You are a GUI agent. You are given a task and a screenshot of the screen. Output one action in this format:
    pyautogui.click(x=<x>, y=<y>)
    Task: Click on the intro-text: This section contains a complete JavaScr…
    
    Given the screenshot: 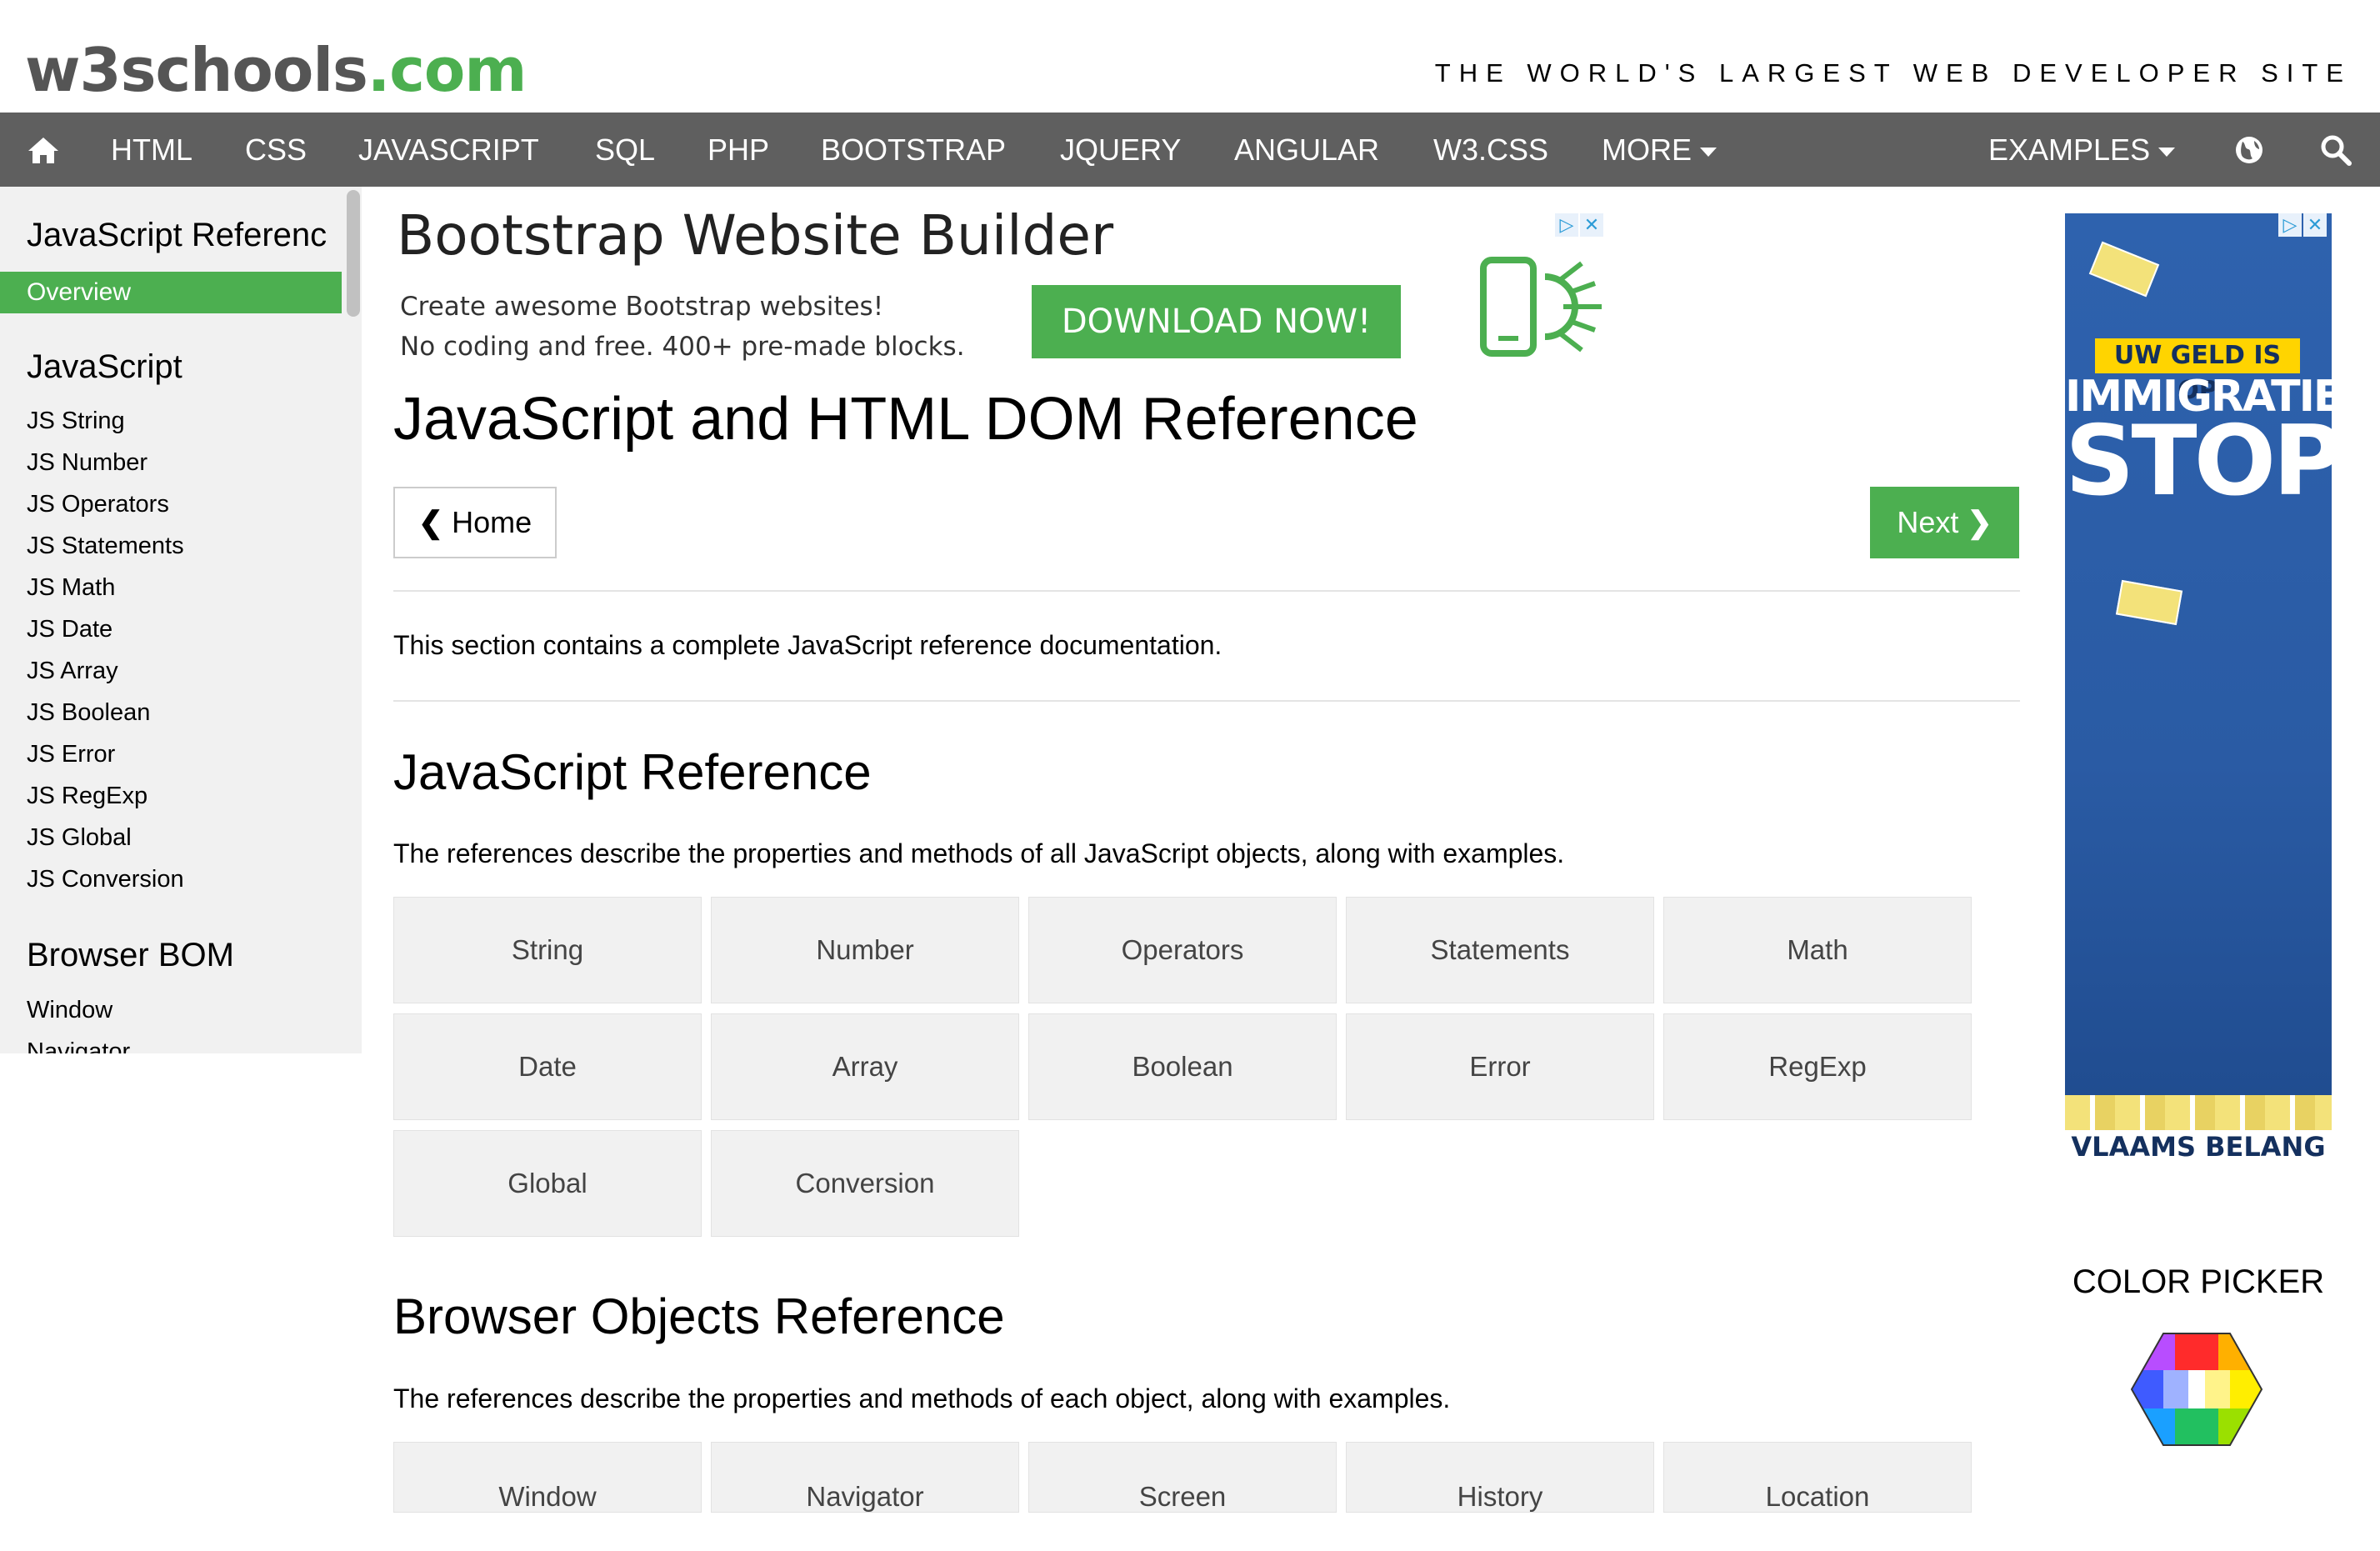 What is the action you would take?
    pyautogui.click(x=807, y=645)
    